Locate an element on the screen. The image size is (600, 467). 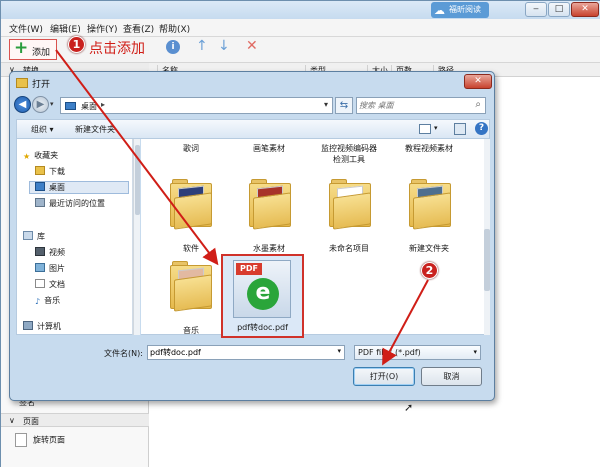
command-bar: 组织 ▾ 新建文件夹 ▾ ? is located at coordinates (253, 129).